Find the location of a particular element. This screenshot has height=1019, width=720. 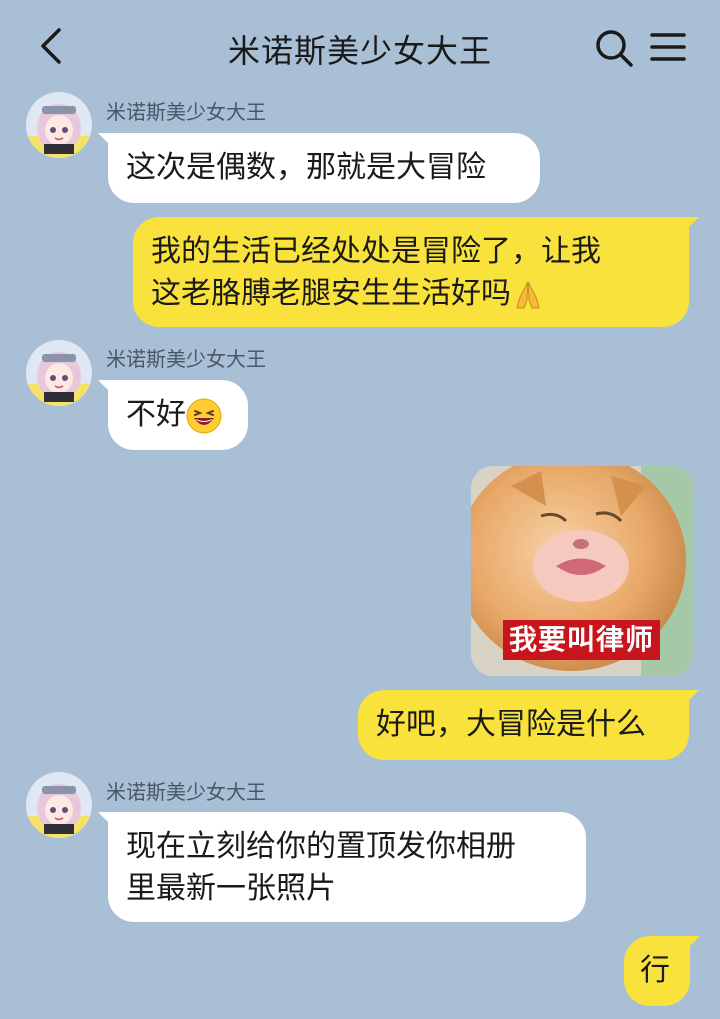

message-bubble: 这次是偶数，那就是大冒险 is located at coordinates (319, 168).